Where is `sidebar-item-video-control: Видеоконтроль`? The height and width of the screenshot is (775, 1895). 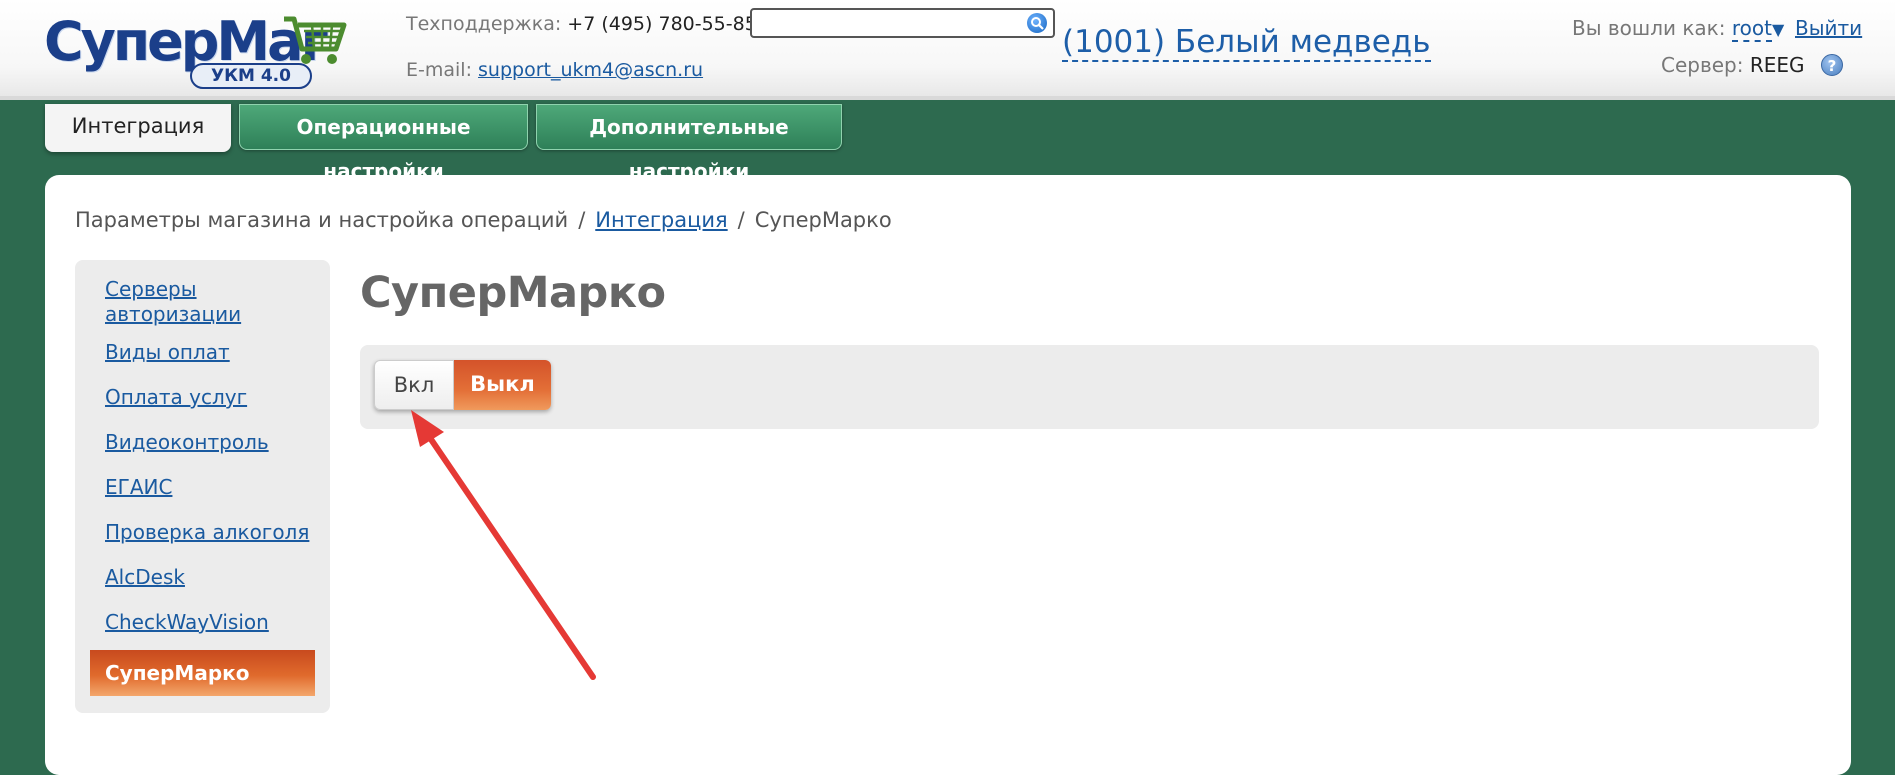 sidebar-item-video-control: Видеоконтроль is located at coordinates (210, 442).